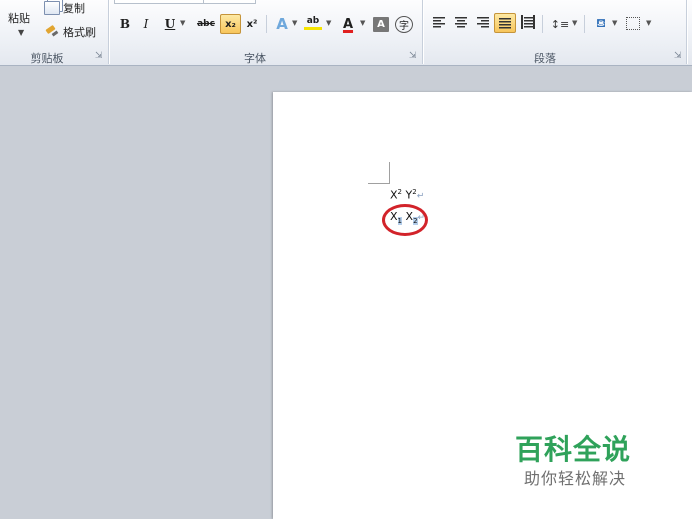 This screenshot has width=692, height=519. What do you see at coordinates (47, 58) in the screenshot?
I see `clipboard-group-label: 剪贴板` at bounding box center [47, 58].